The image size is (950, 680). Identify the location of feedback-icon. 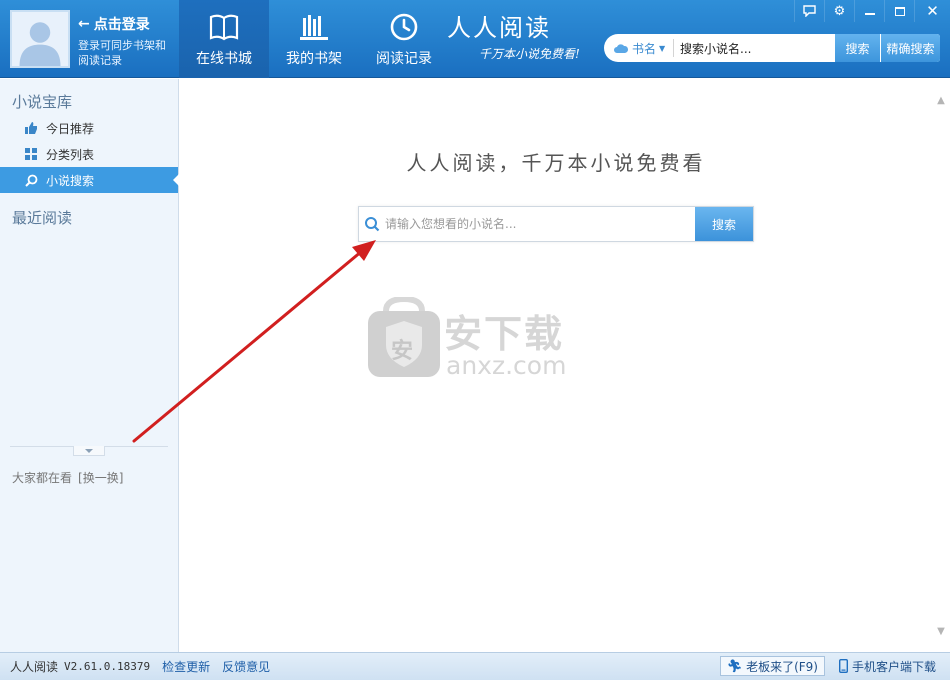
(809, 11).